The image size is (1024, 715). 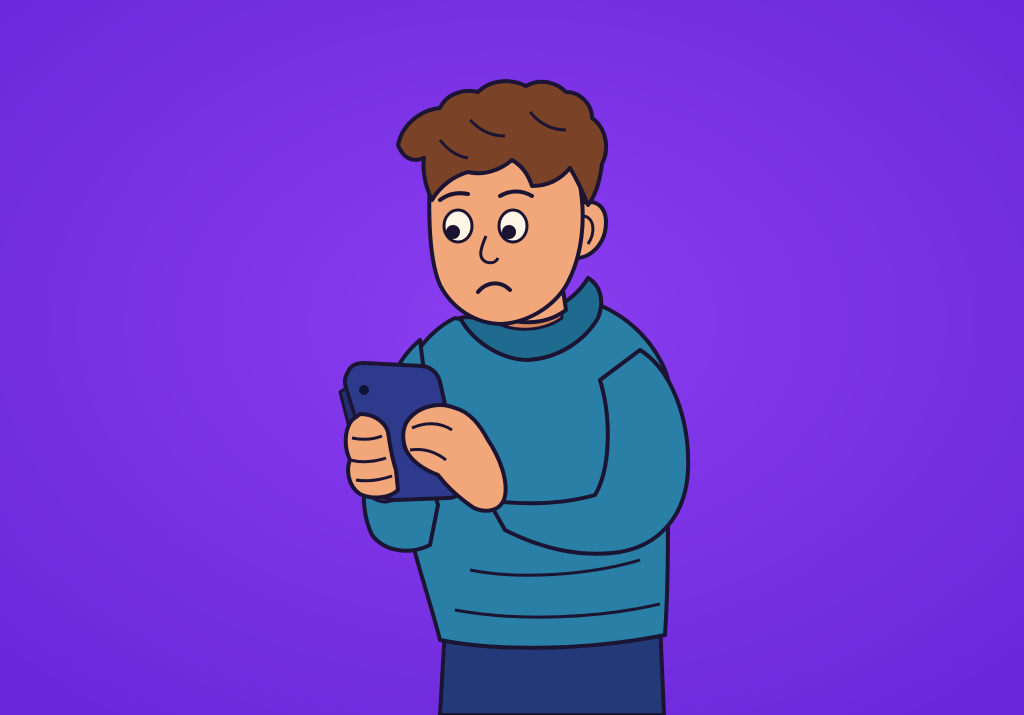 What do you see at coordinates (509, 232) in the screenshot?
I see `right-pupil` at bounding box center [509, 232].